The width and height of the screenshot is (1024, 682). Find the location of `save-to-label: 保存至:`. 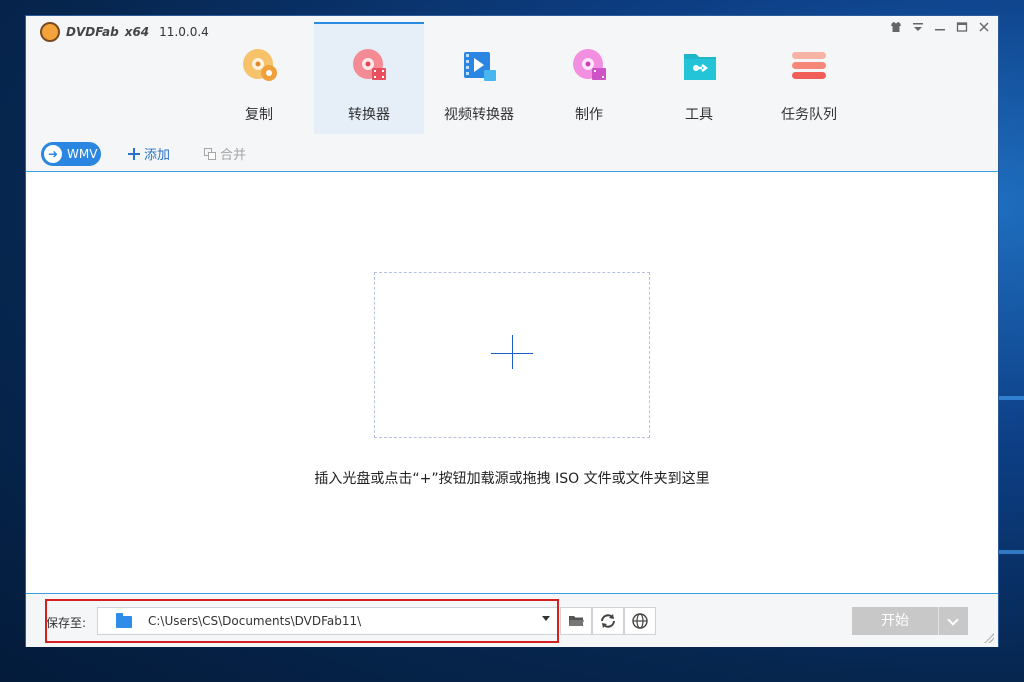

save-to-label: 保存至: is located at coordinates (66, 623).